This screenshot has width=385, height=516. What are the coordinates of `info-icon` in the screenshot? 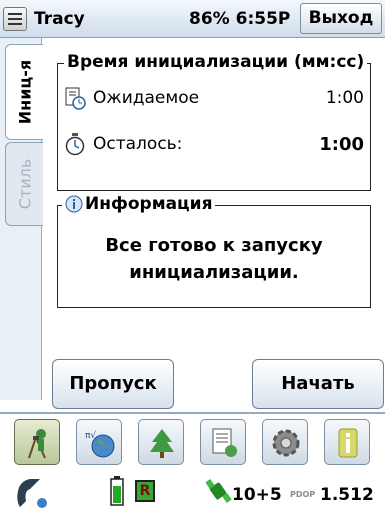 It's located at (348, 443).